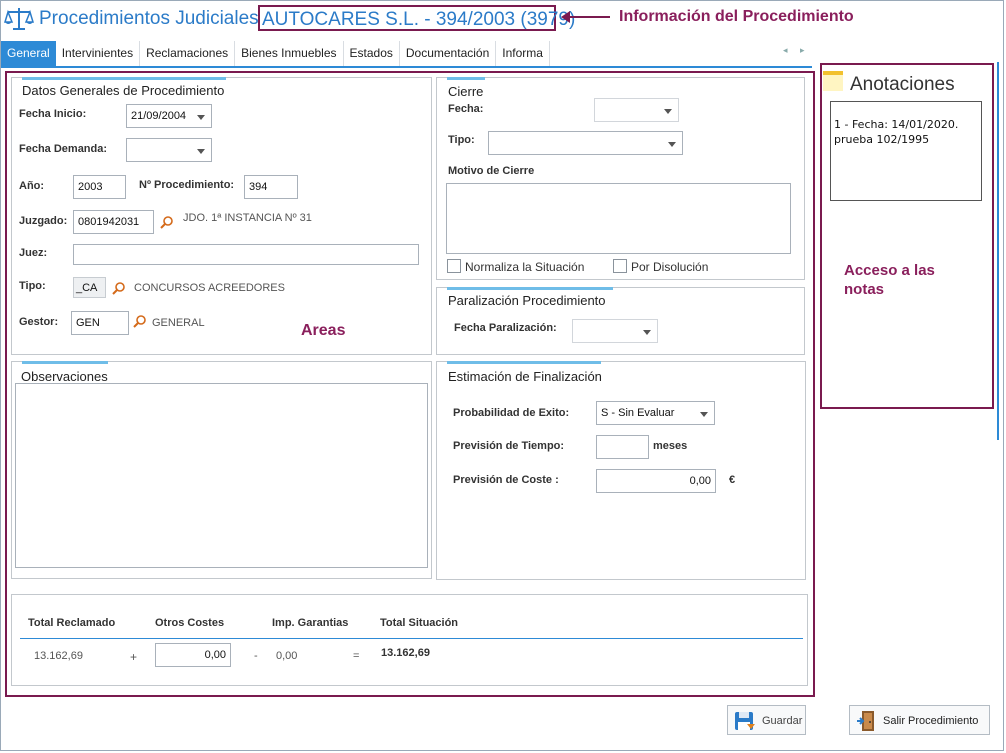 This screenshot has width=1006, height=753. I want to click on tab-general: General, so click(28, 54).